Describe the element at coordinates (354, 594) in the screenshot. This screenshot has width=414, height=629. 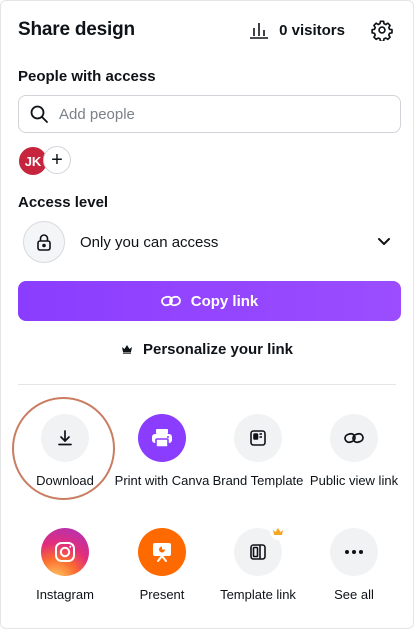
I see `share-option-label: See all` at that location.